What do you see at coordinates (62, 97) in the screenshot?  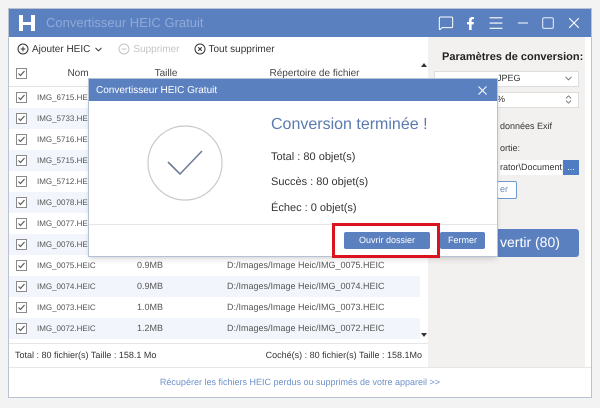 I see `table-cell: IMG_6715.HE` at bounding box center [62, 97].